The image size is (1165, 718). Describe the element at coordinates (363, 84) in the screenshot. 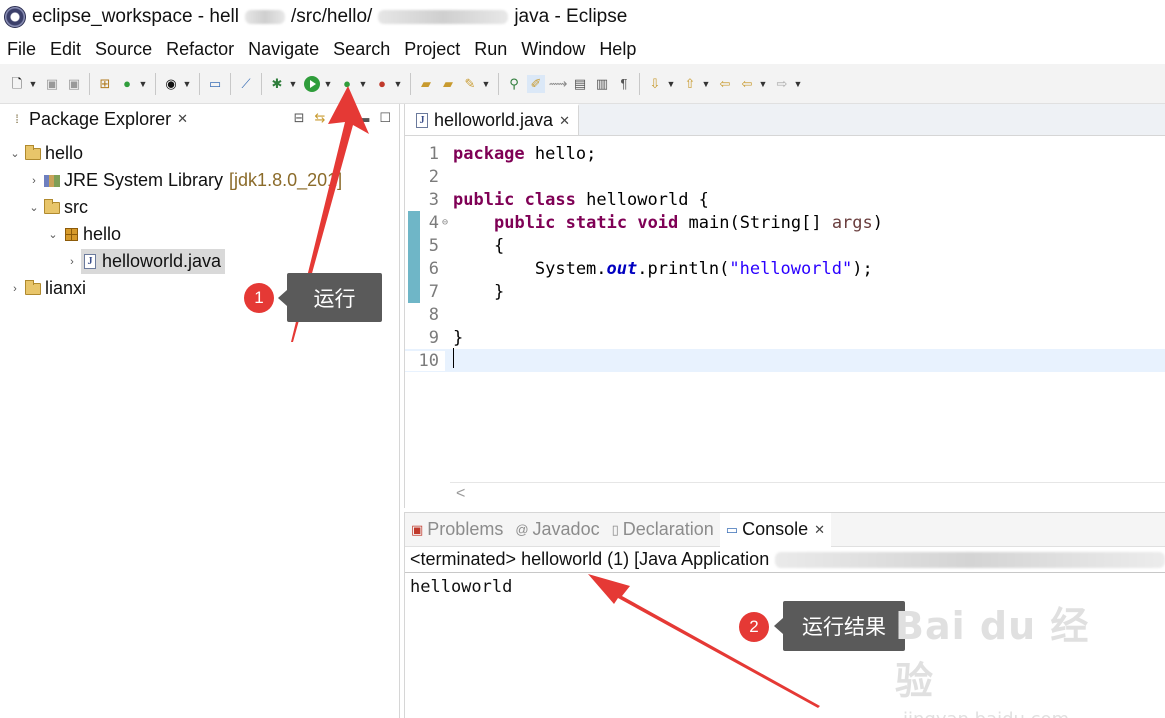

I see `coverage-dropdown-icon: ▼` at that location.